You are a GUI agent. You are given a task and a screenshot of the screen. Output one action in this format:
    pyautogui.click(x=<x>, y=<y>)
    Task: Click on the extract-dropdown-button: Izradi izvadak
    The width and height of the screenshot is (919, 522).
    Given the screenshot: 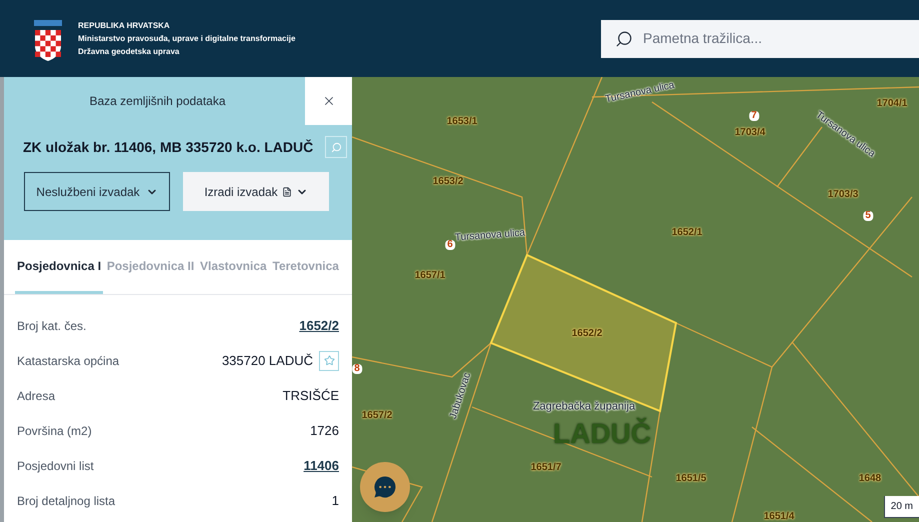 What is the action you would take?
    pyautogui.click(x=256, y=191)
    